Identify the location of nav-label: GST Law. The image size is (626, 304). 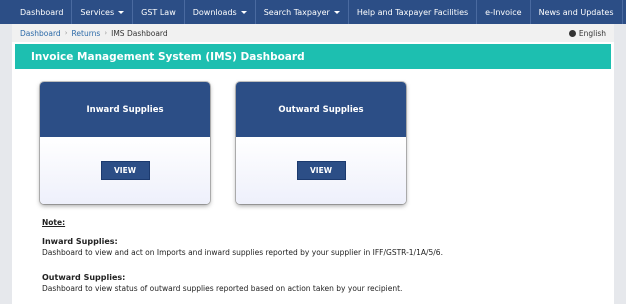
(158, 12).